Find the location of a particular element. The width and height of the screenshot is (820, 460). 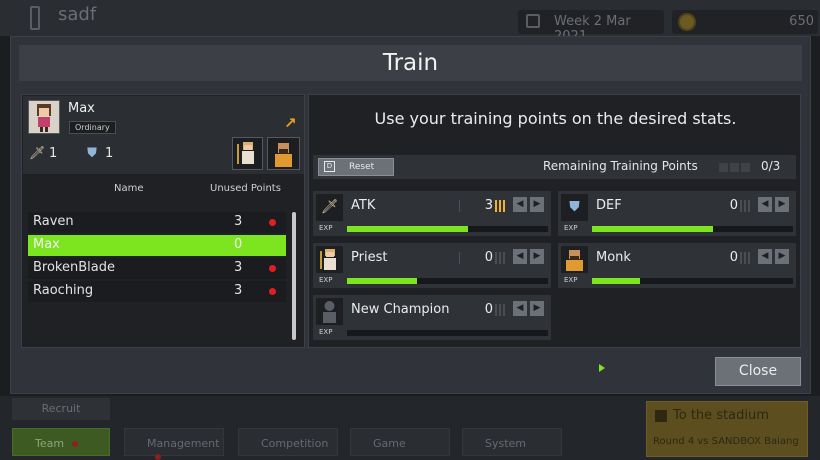

stadium-title: To the stadium is located at coordinates (721, 415).